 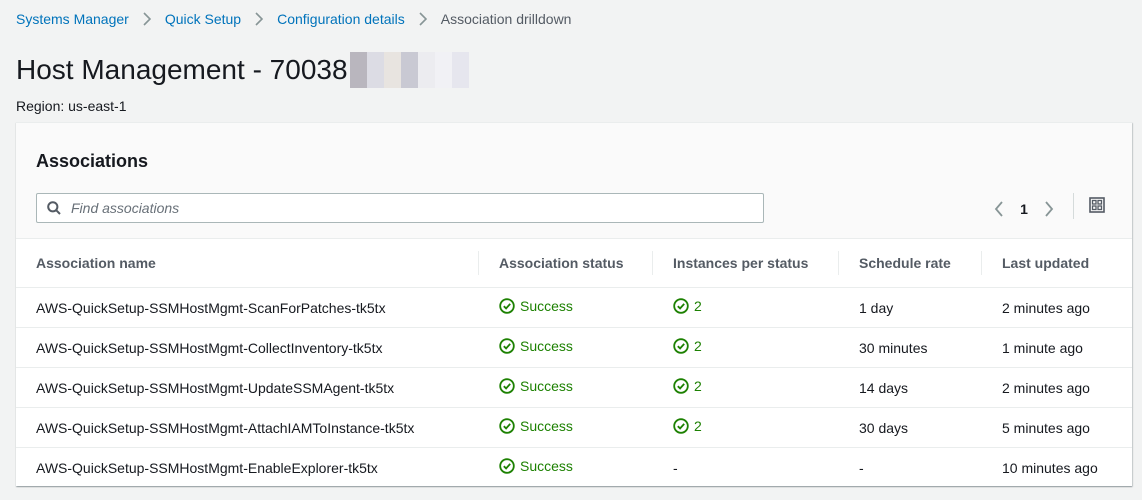 I want to click on next-page-button, so click(x=1049, y=209).